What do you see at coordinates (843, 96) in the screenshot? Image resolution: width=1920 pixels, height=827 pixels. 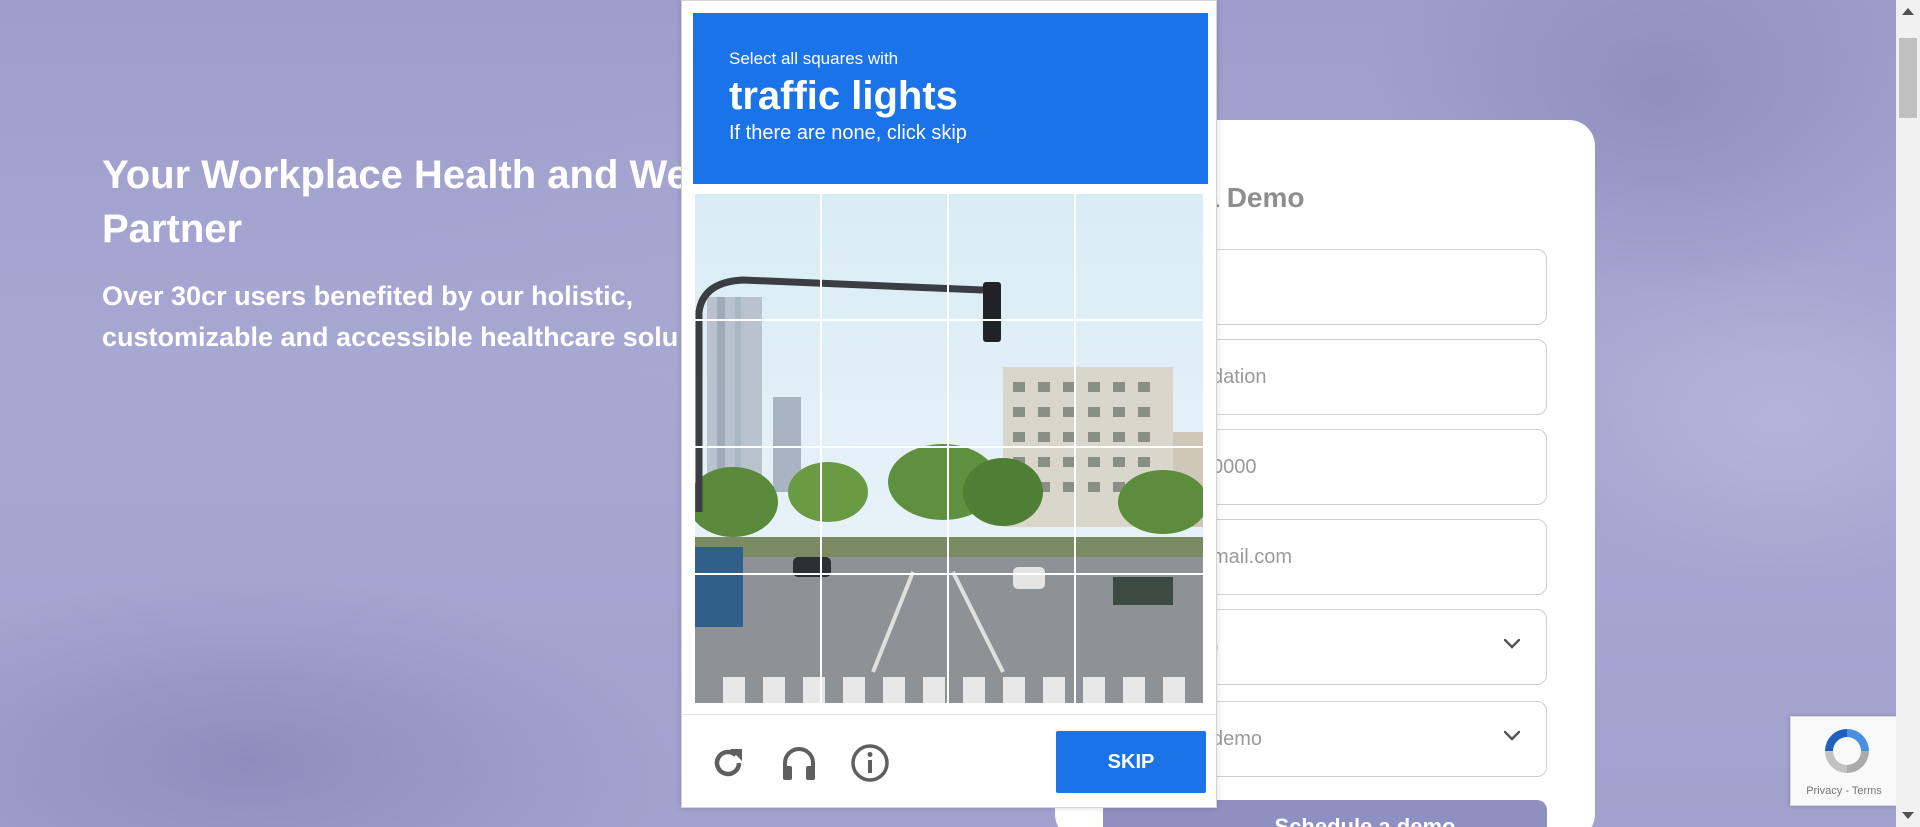 I see `captcha-target: traffic lights` at bounding box center [843, 96].